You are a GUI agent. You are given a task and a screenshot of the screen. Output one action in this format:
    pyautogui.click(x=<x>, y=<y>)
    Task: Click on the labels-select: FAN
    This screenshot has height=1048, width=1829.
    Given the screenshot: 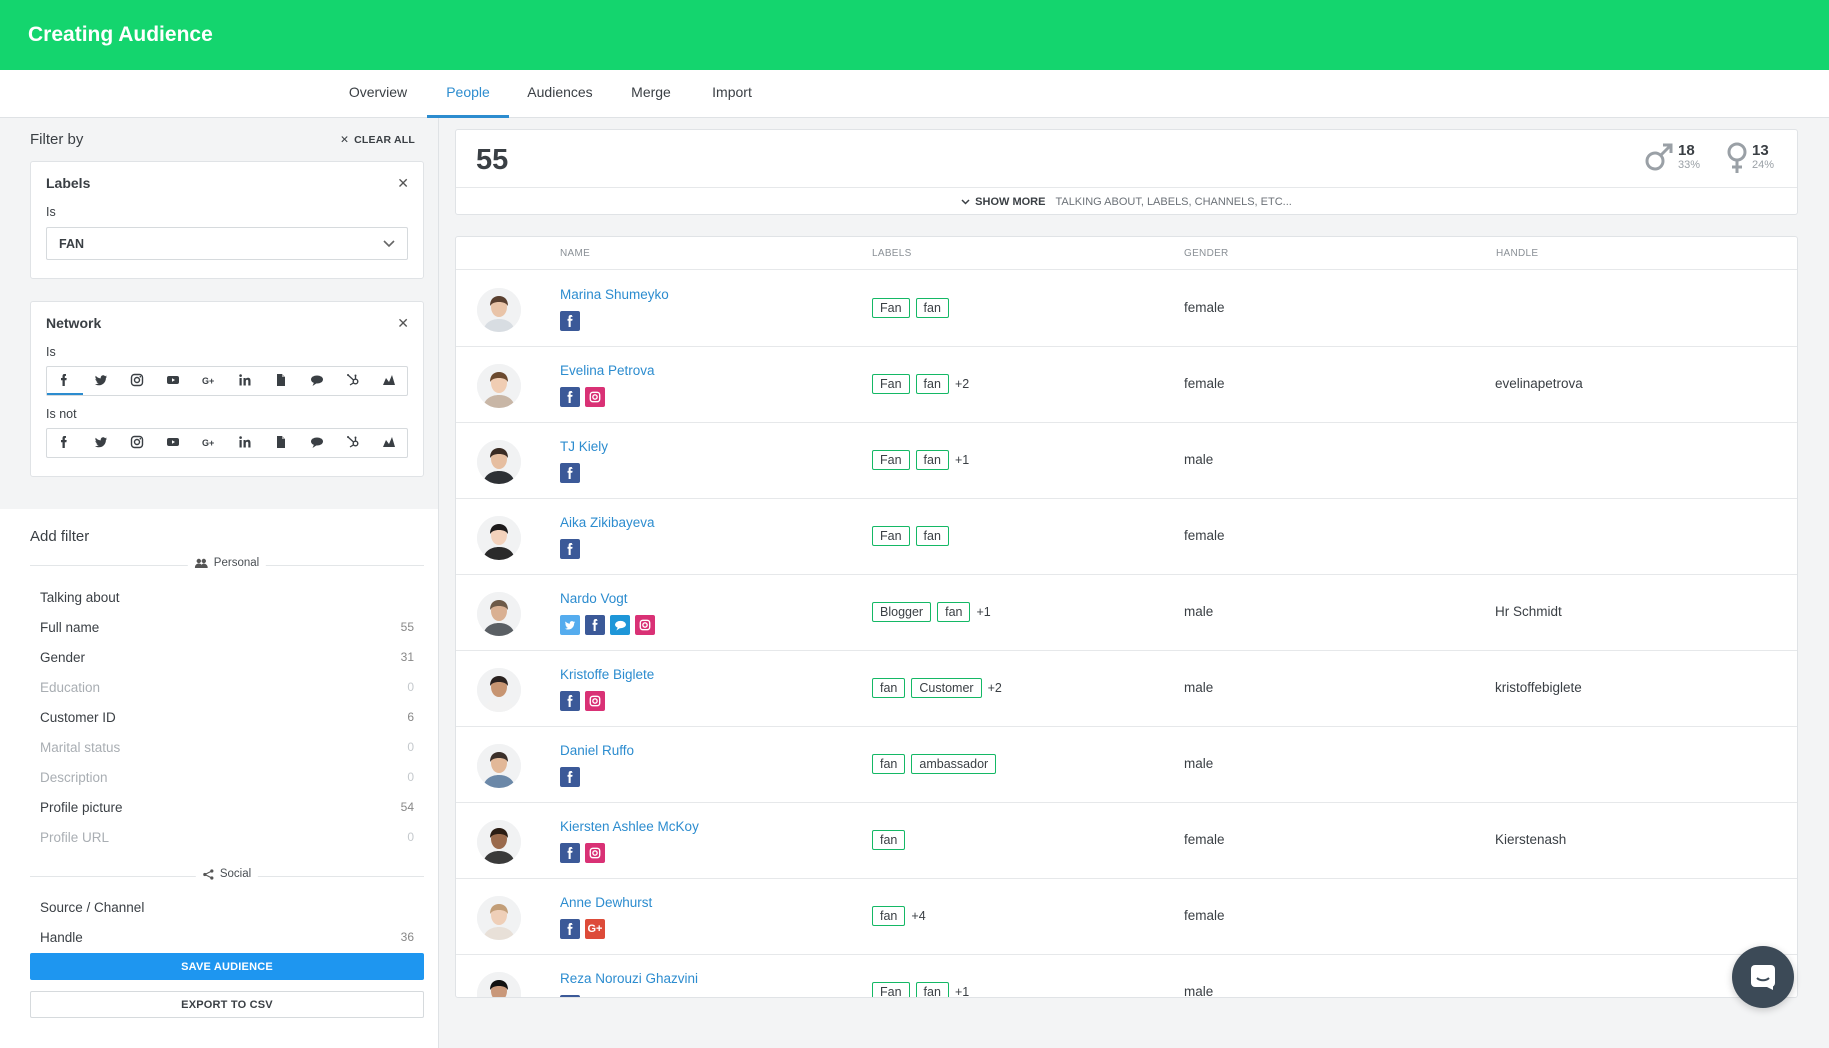 What is the action you would take?
    pyautogui.click(x=227, y=243)
    